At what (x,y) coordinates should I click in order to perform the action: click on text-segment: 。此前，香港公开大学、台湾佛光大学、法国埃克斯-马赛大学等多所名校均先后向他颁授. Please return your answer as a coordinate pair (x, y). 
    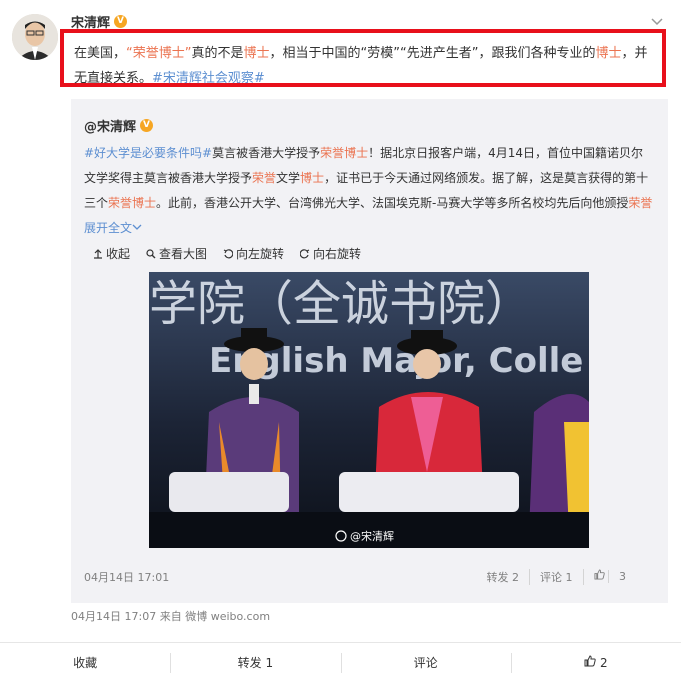
    Looking at the image, I should click on (392, 203).